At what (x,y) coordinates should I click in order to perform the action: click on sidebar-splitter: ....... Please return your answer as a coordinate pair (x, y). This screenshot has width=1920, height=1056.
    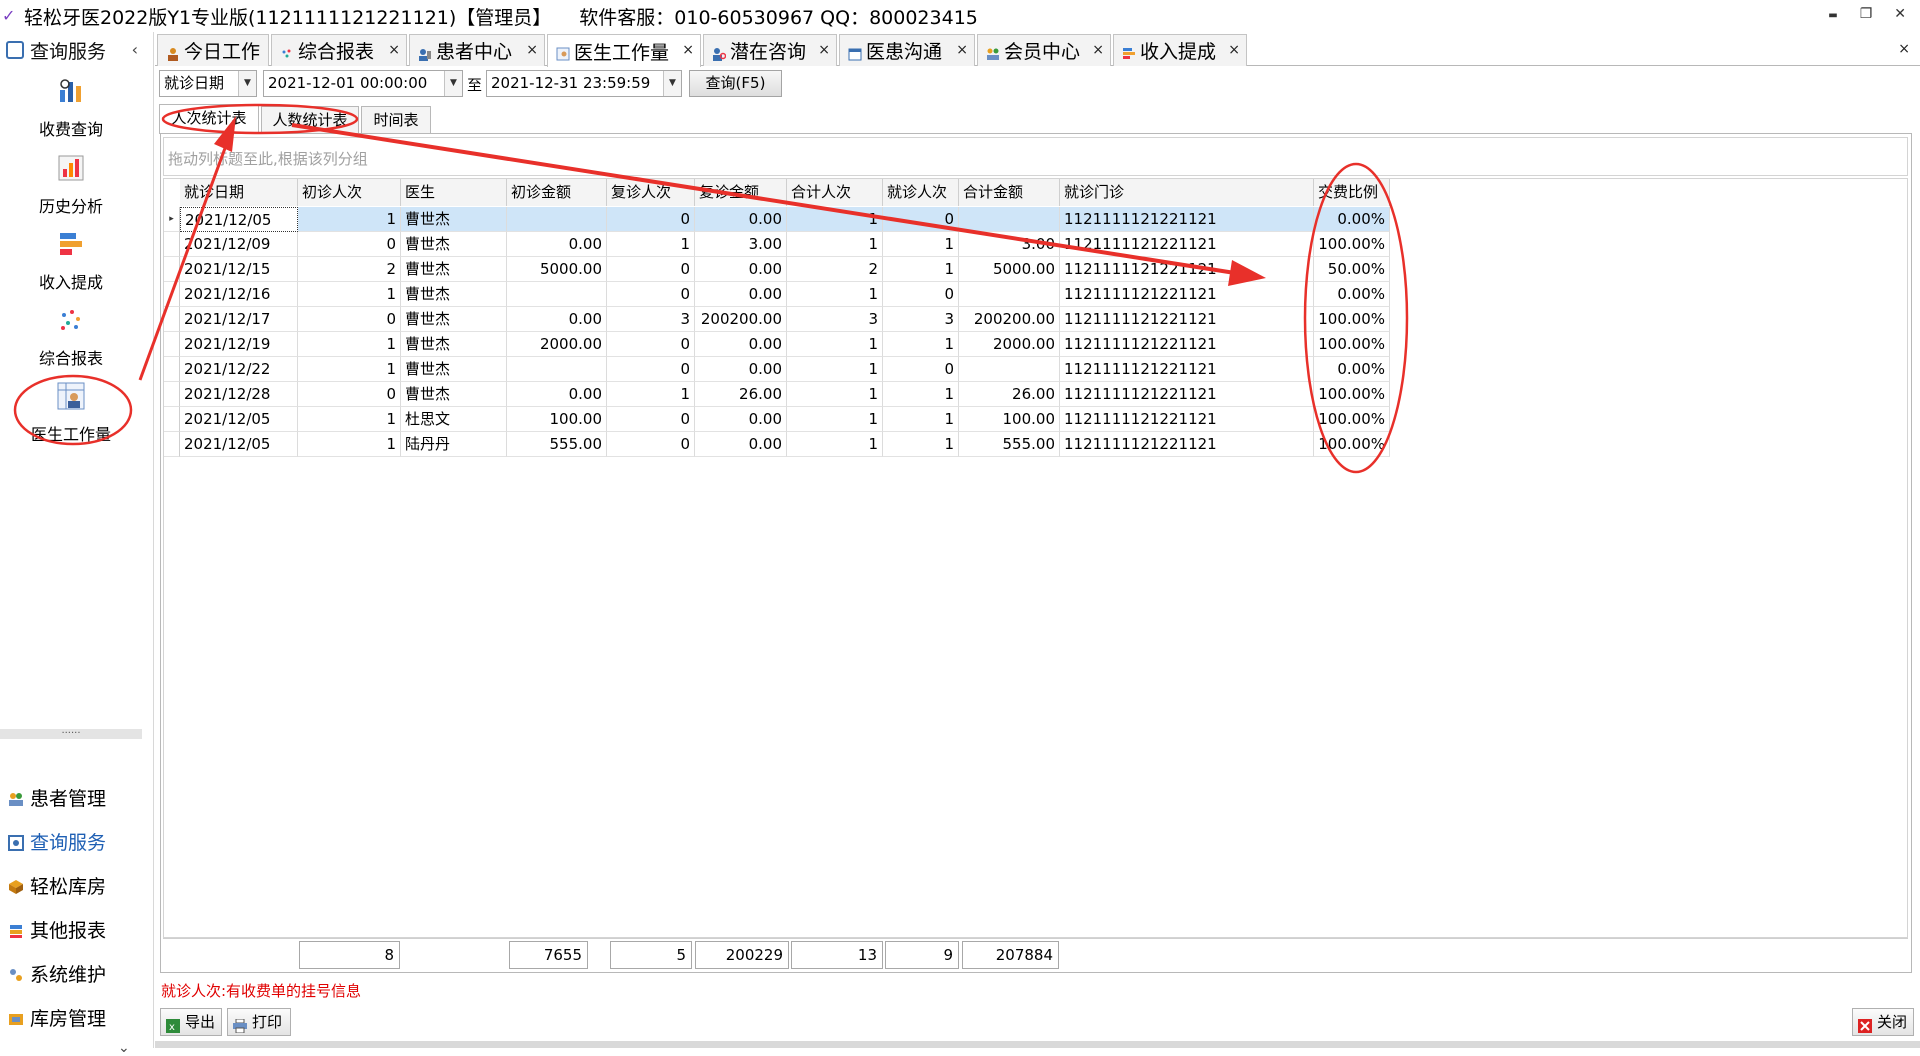
    Looking at the image, I should click on (71, 732).